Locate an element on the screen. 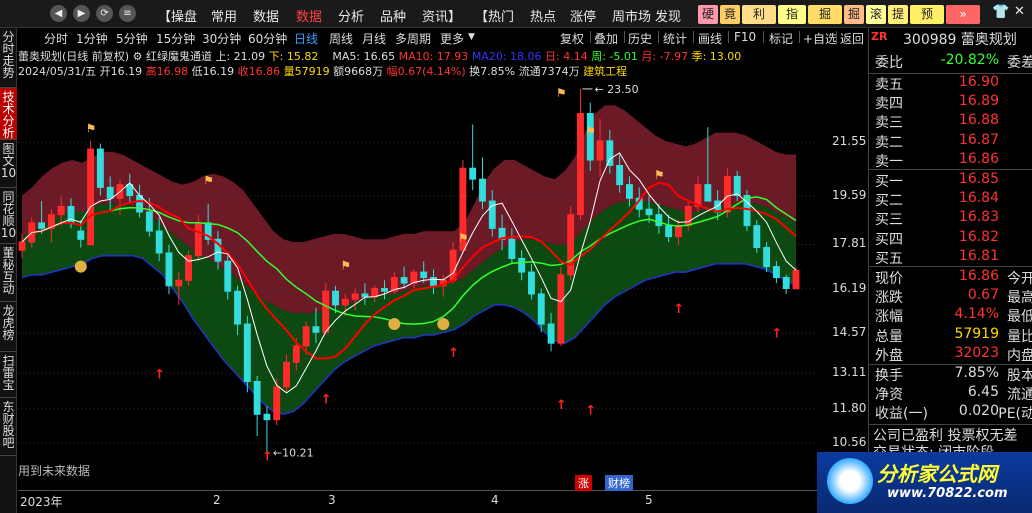  caibang-badge: 财榜 is located at coordinates (619, 483).